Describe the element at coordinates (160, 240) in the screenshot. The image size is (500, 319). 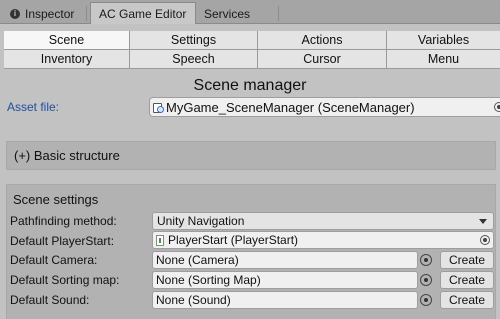
I see `game-object-icon` at that location.